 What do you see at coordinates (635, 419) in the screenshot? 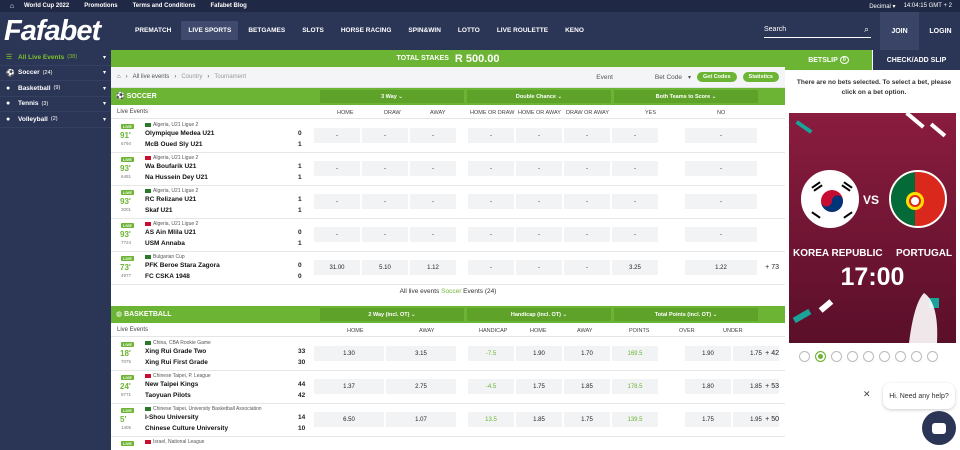
I see `odds-button: 139.5` at bounding box center [635, 419].